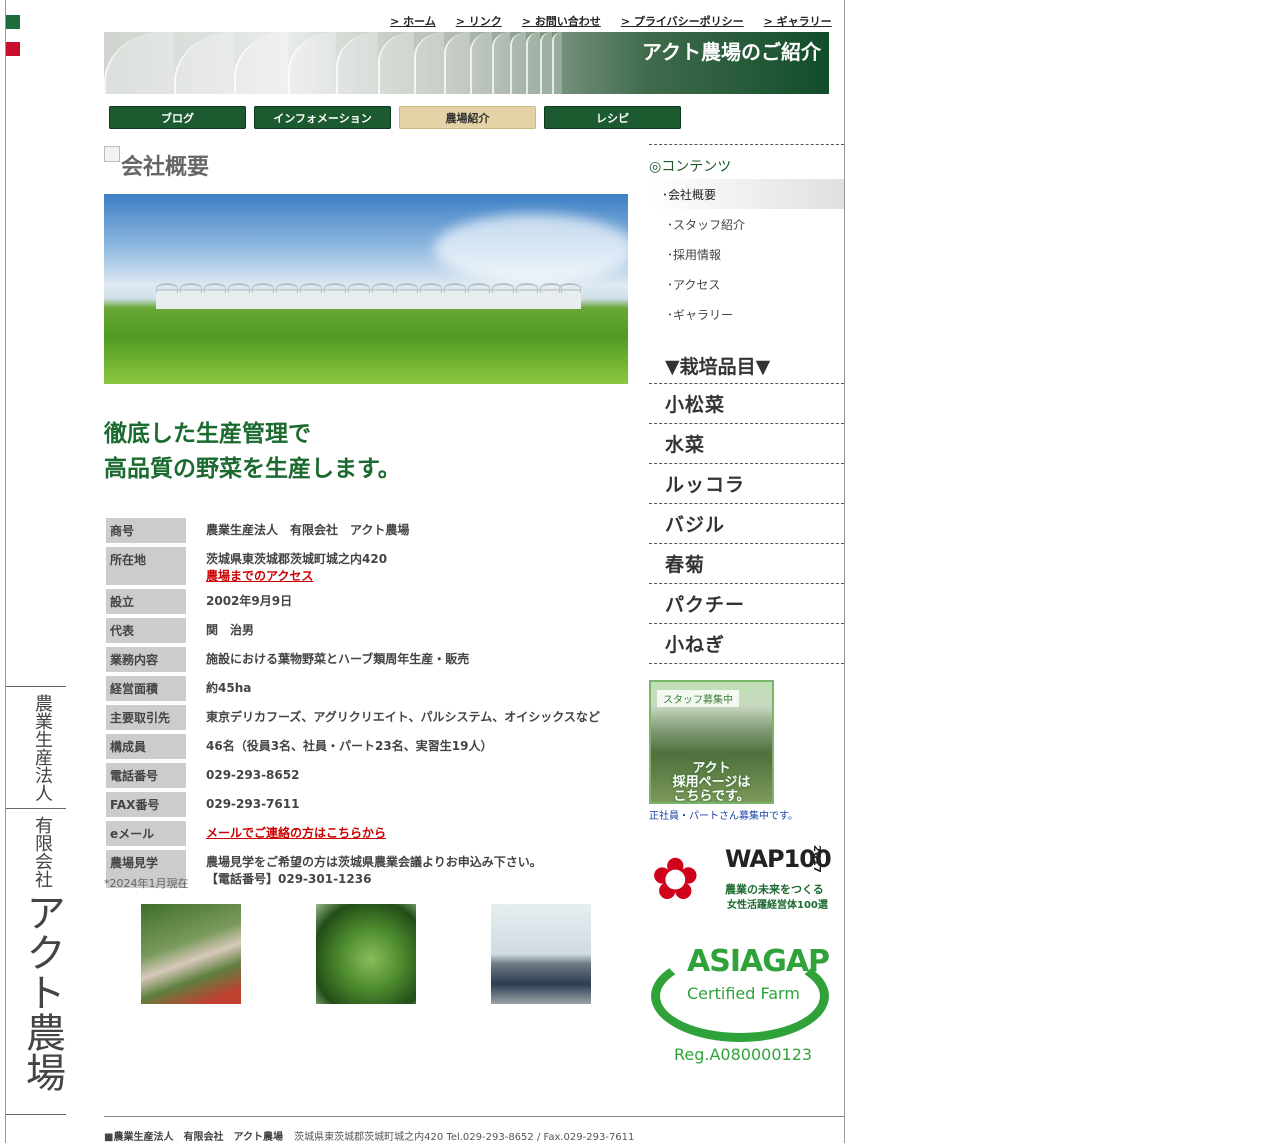  Describe the element at coordinates (374, 862) in the screenshot. I see `tour-text: 農場見学をご希望の方は茨城県農業会議よりお申込み下さい。` at that location.